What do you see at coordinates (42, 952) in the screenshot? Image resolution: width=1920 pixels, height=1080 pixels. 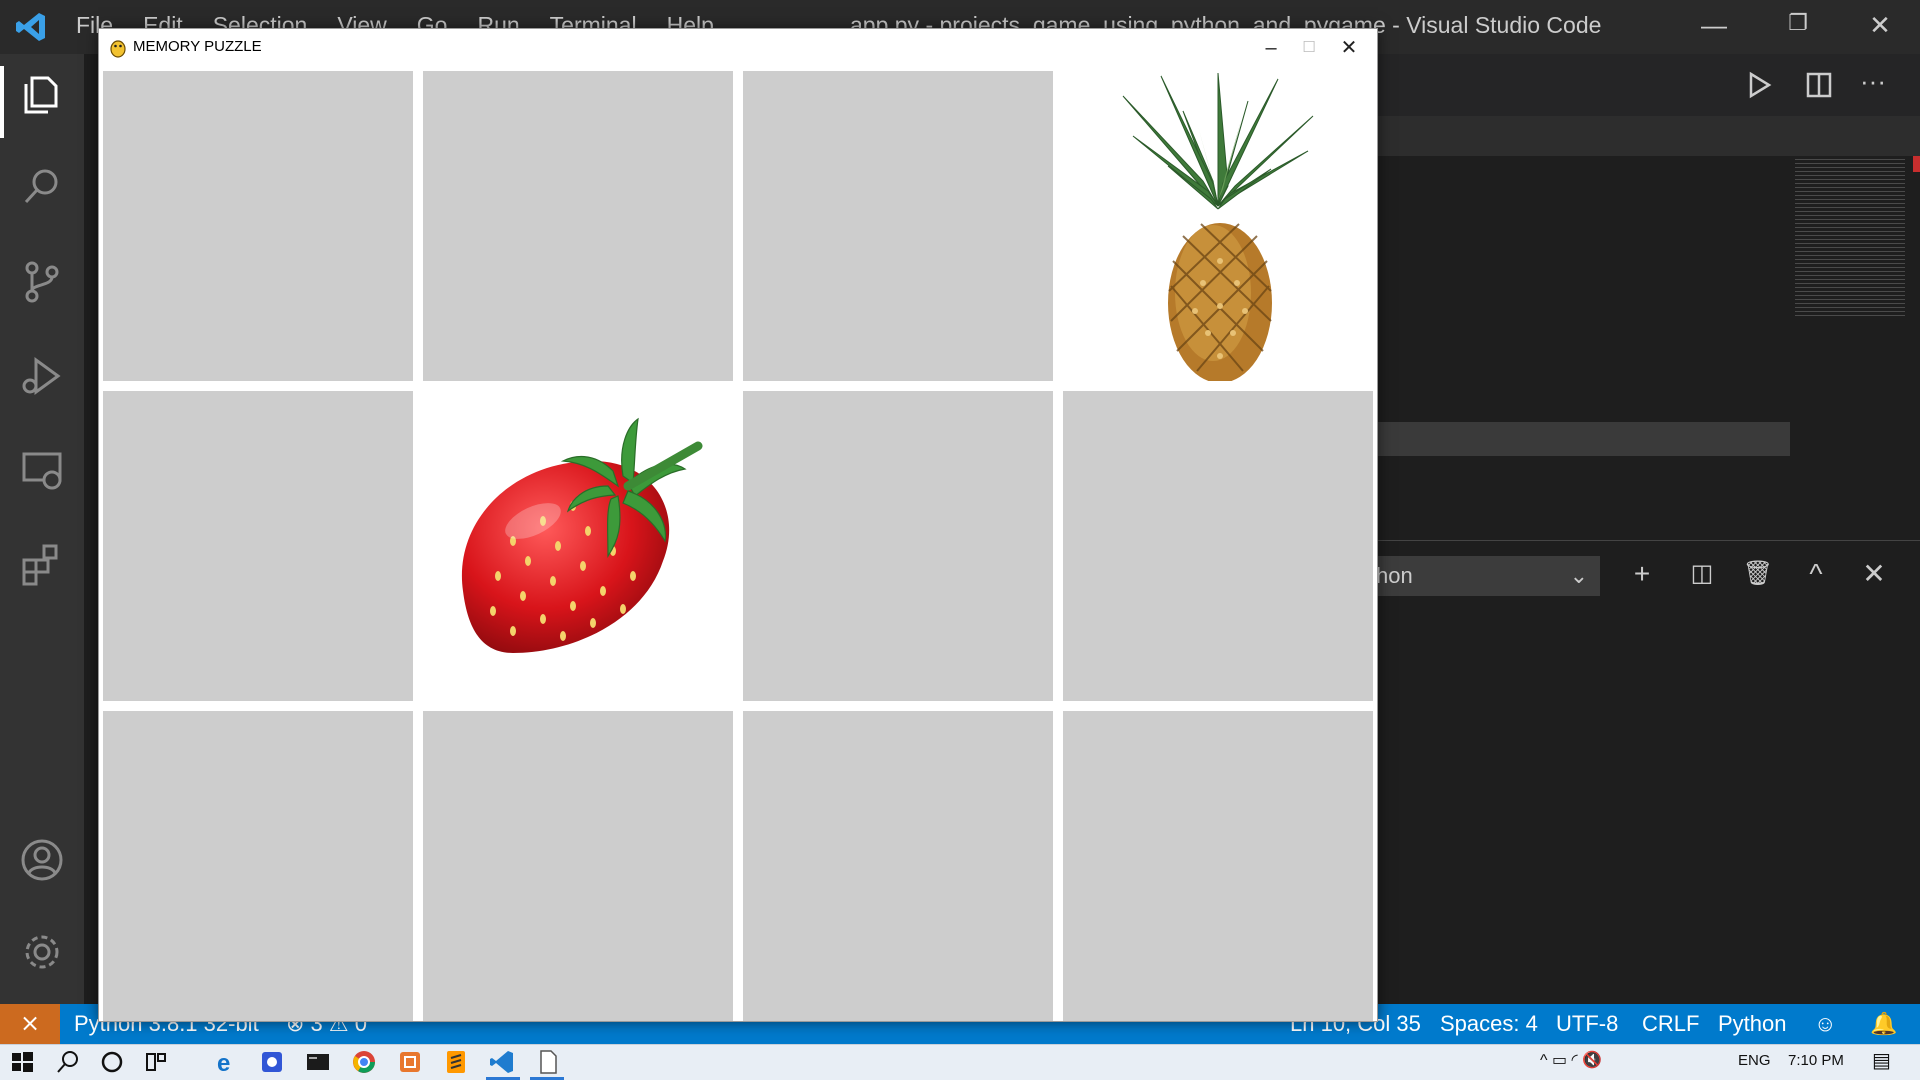 I see `settings-gear-icon` at bounding box center [42, 952].